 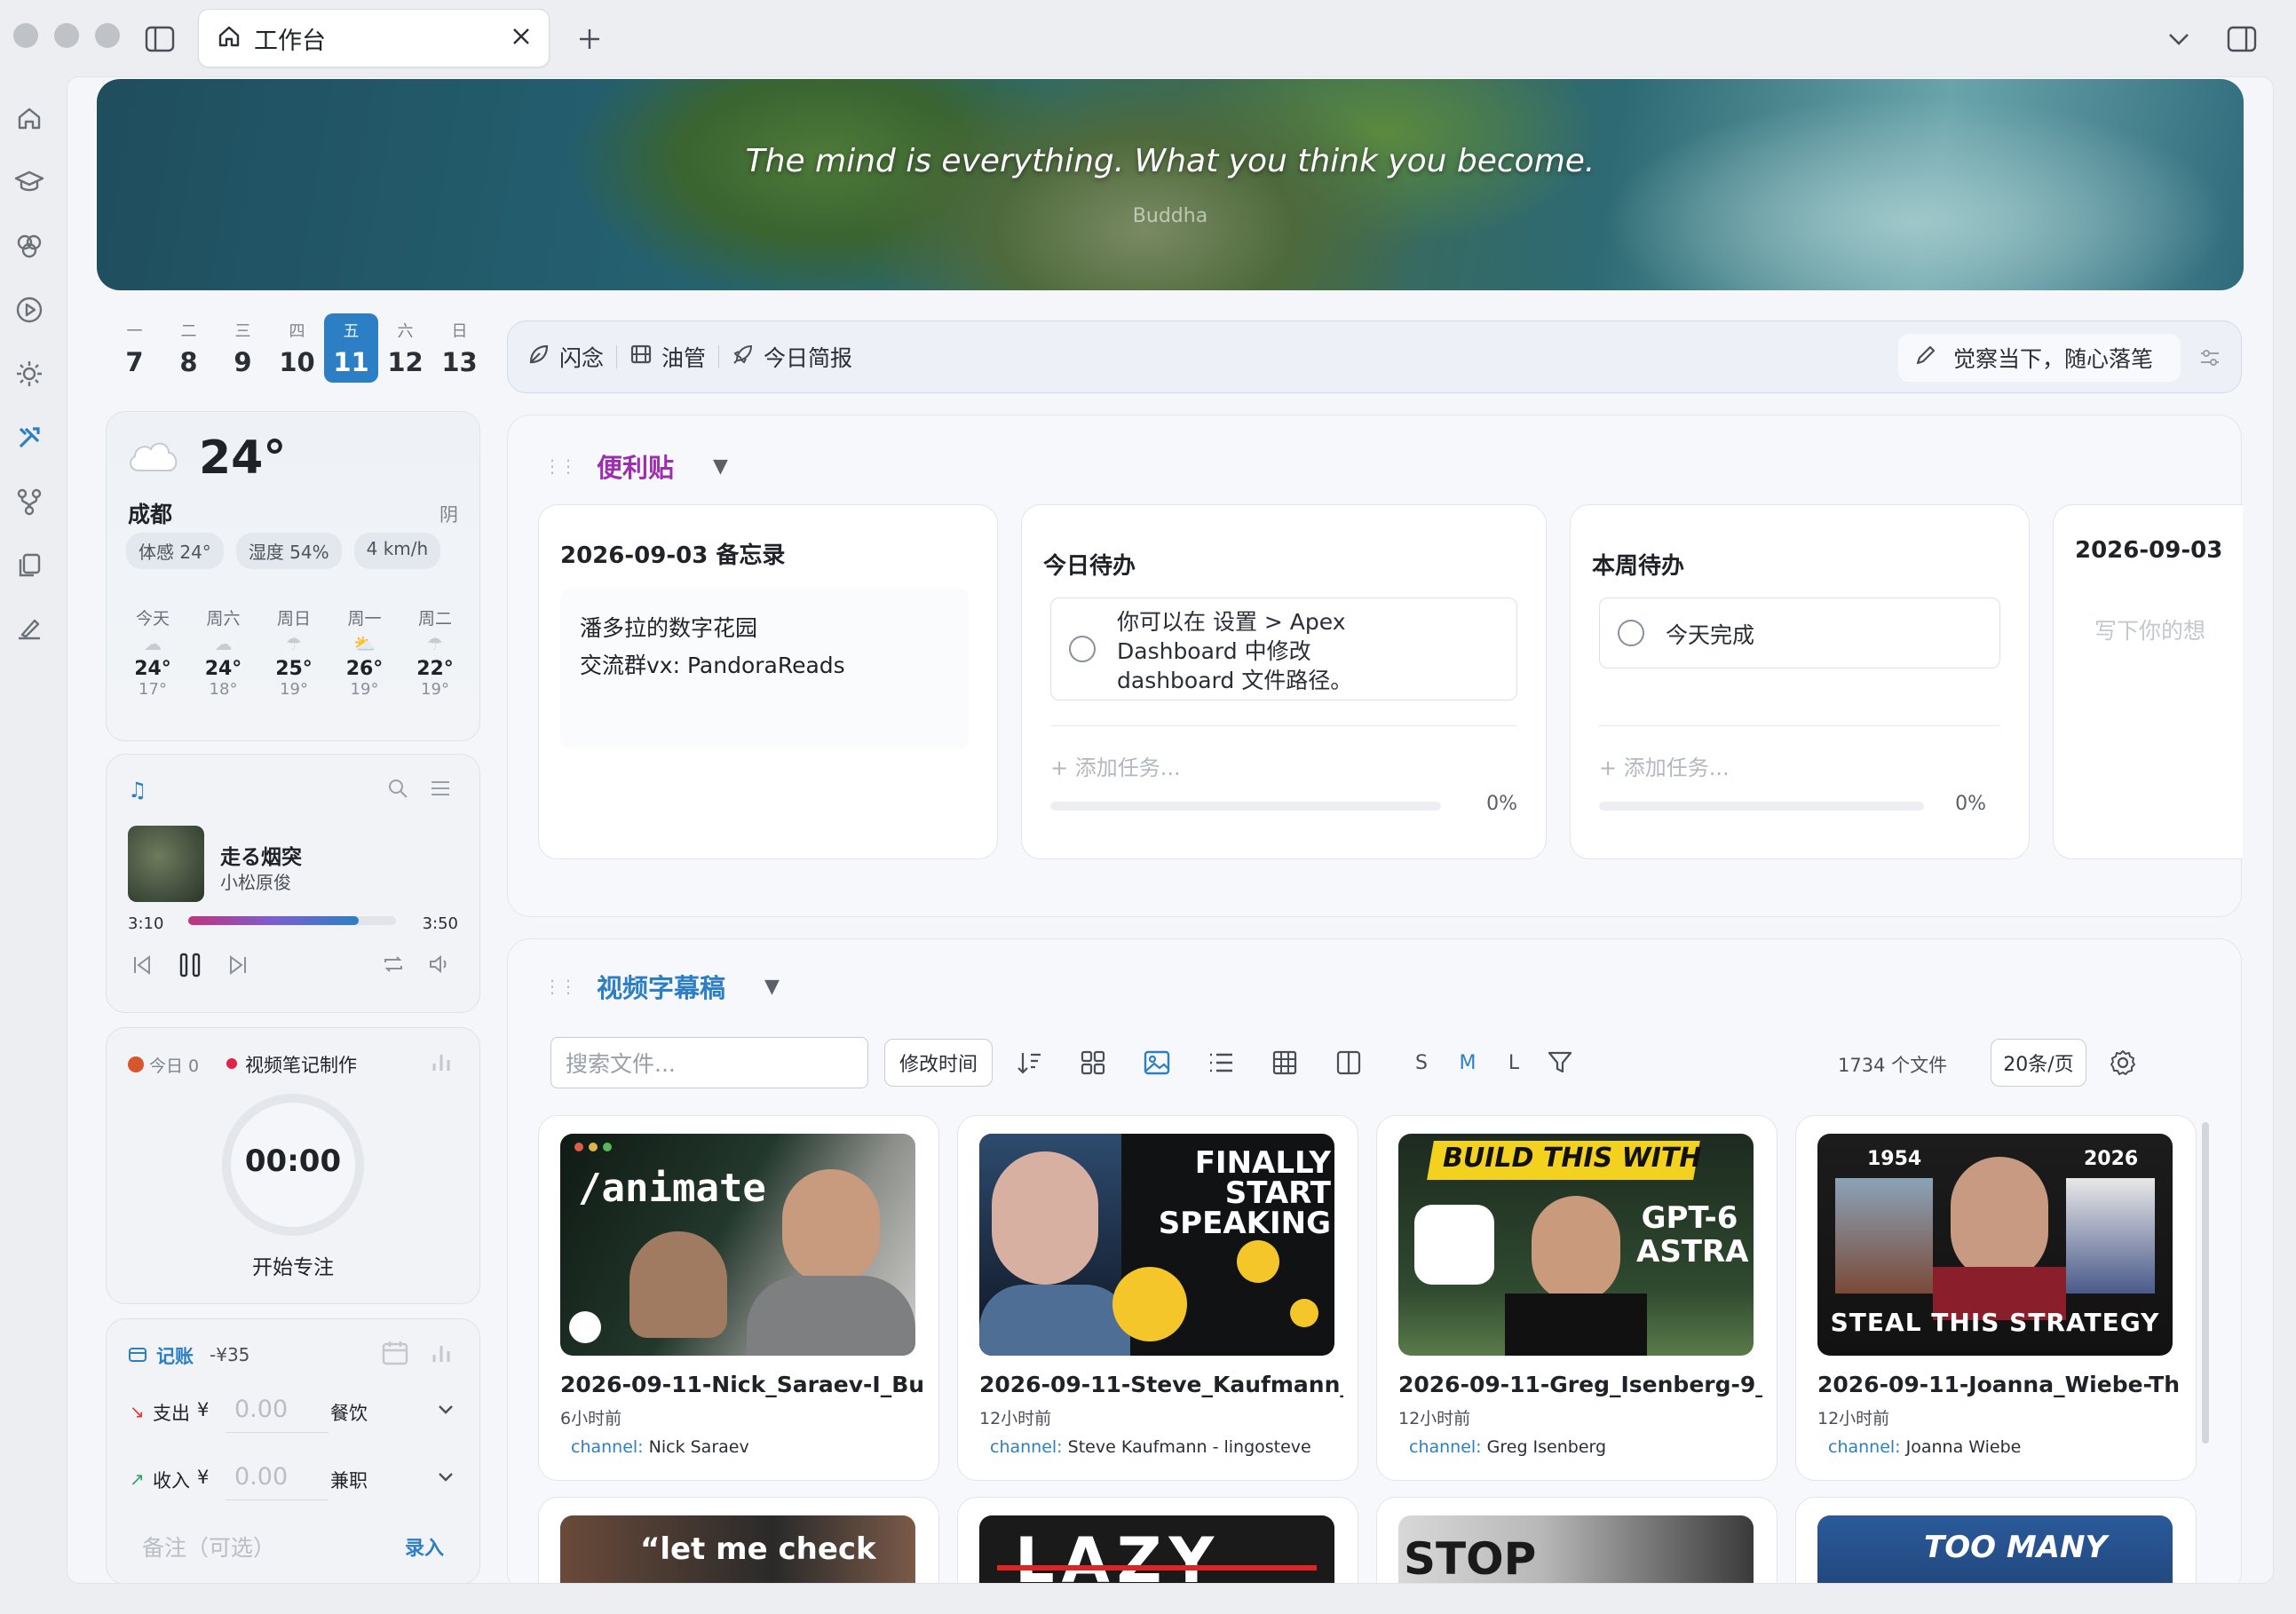 I want to click on week-todo-note: 本周待办 今天完成 + 添加任务... 0%, so click(x=1800, y=681).